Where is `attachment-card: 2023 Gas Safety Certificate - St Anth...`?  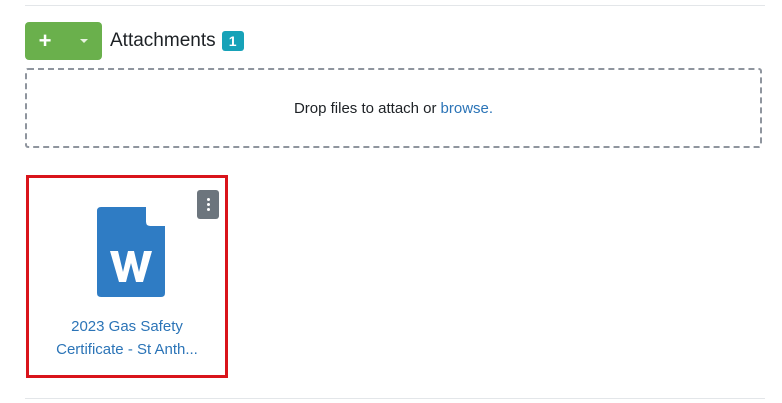
attachment-card: 2023 Gas Safety Certificate - St Anth... is located at coordinates (127, 276).